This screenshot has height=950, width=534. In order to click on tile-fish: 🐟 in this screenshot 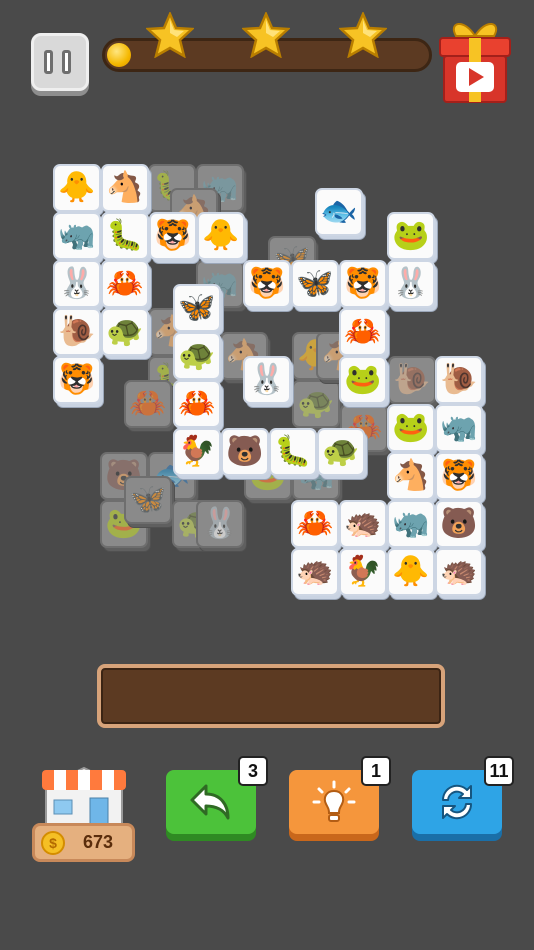, I will do `click(340, 214)`.